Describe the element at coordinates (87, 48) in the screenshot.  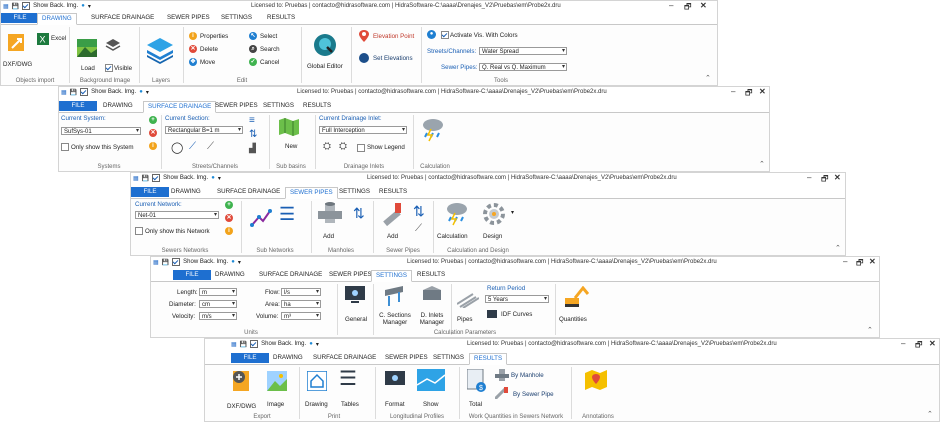
I see `landscape-icon` at that location.